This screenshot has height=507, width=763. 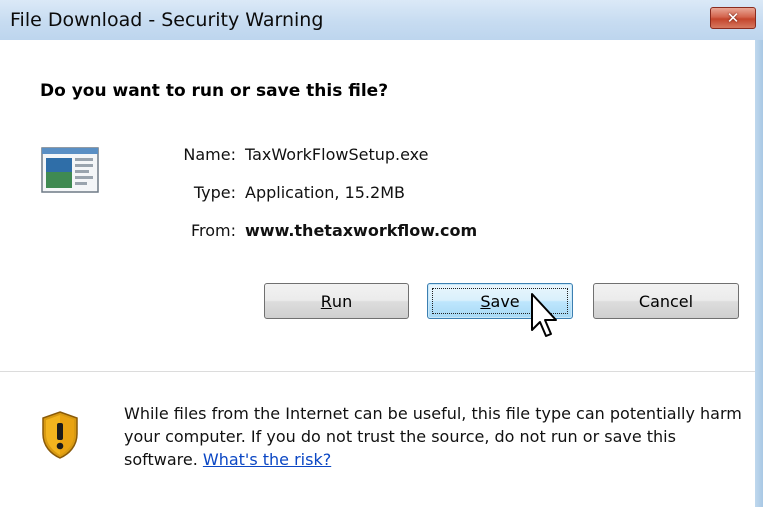 I want to click on dialog-question: Do you want to run or save this file?, so click(x=214, y=91).